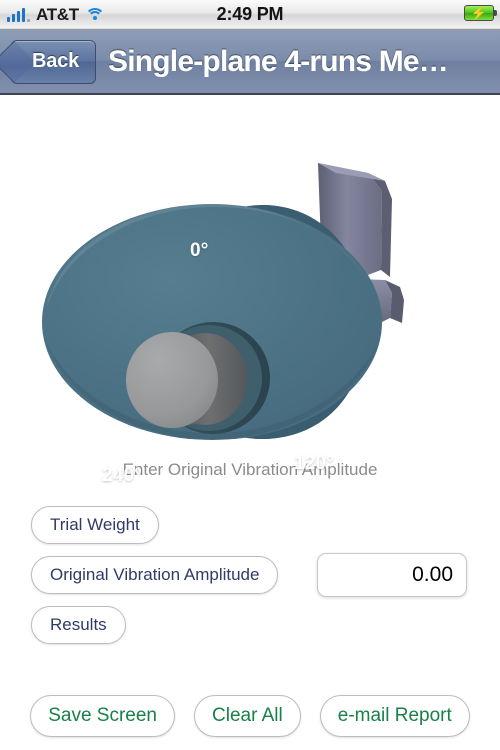 The width and height of the screenshot is (500, 750). I want to click on back-button-label: Back, so click(56, 61).